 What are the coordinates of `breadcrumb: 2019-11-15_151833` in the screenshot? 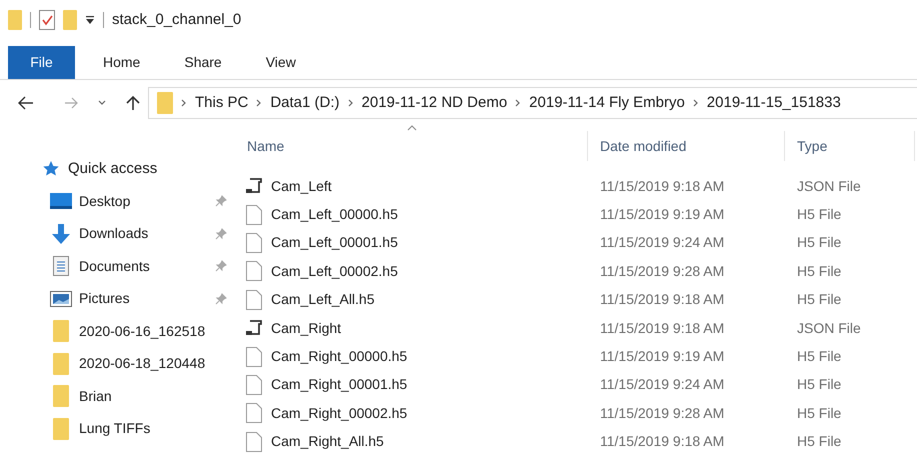 It's located at (773, 103).